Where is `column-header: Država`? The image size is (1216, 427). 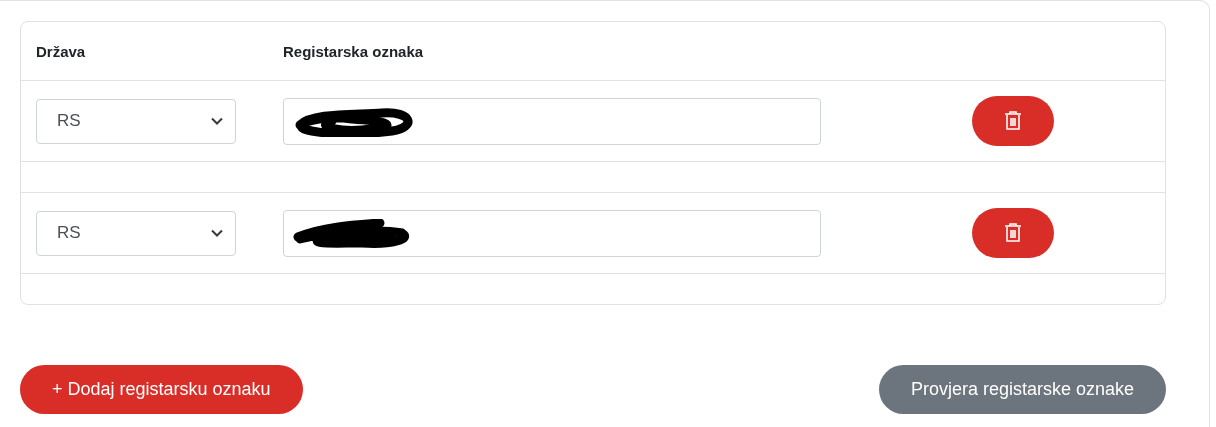 column-header: Država is located at coordinates (61, 51).